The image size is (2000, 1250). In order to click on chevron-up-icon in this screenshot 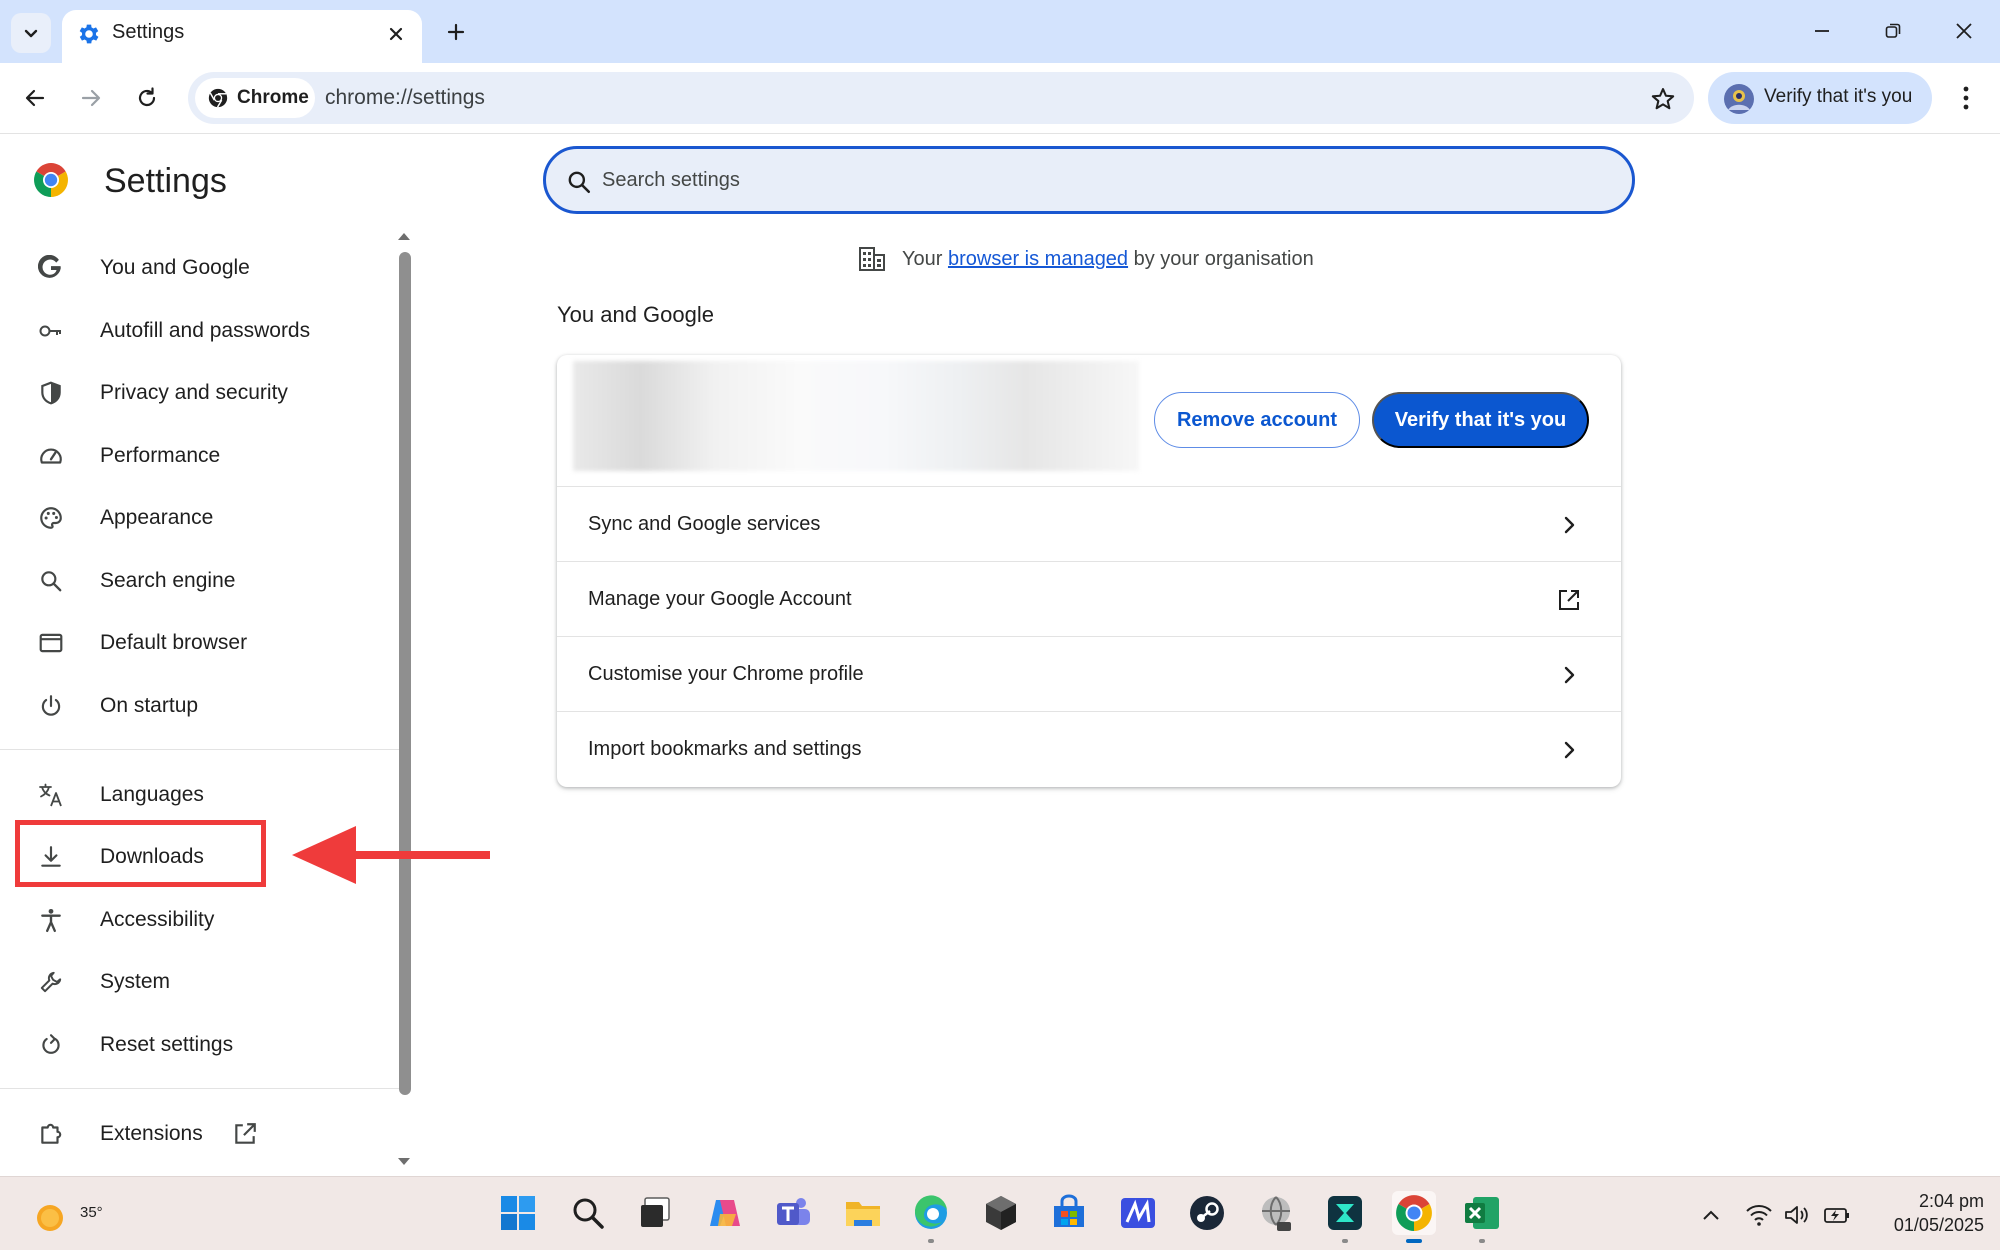, I will do `click(1711, 1215)`.